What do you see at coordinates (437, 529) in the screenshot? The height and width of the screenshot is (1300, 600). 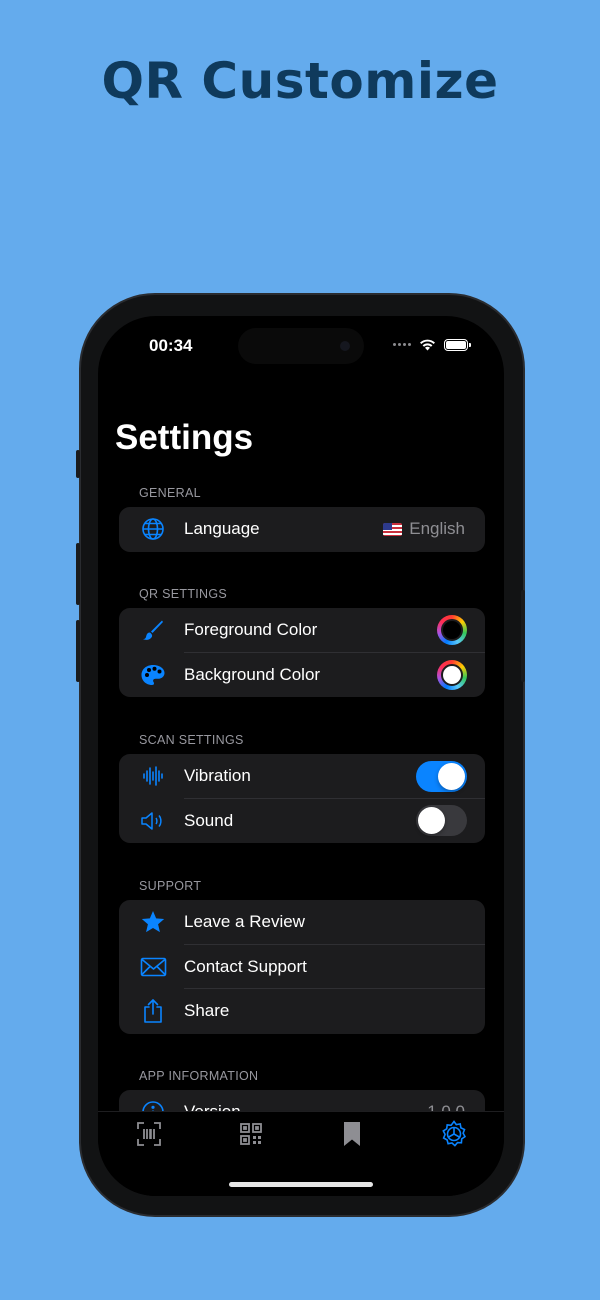 I see `language-value-text: English` at bounding box center [437, 529].